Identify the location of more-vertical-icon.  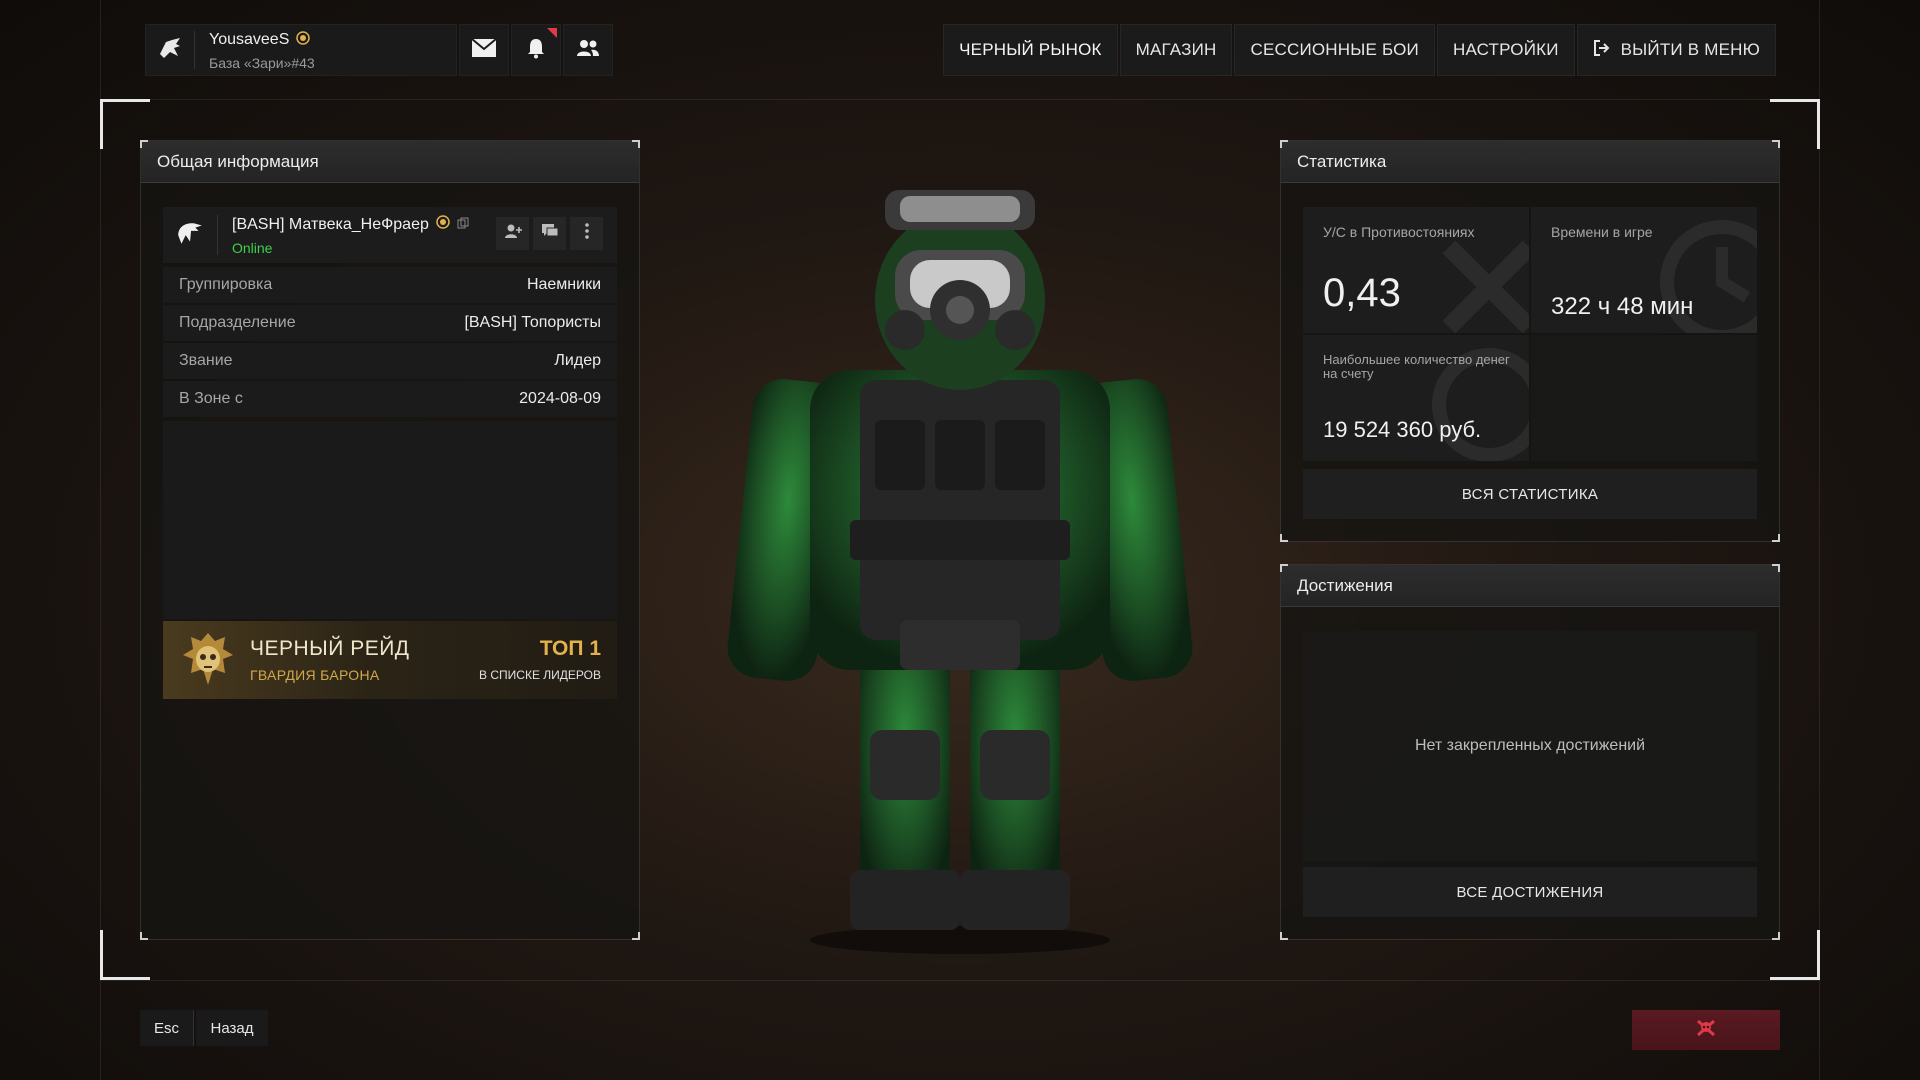
(587, 233).